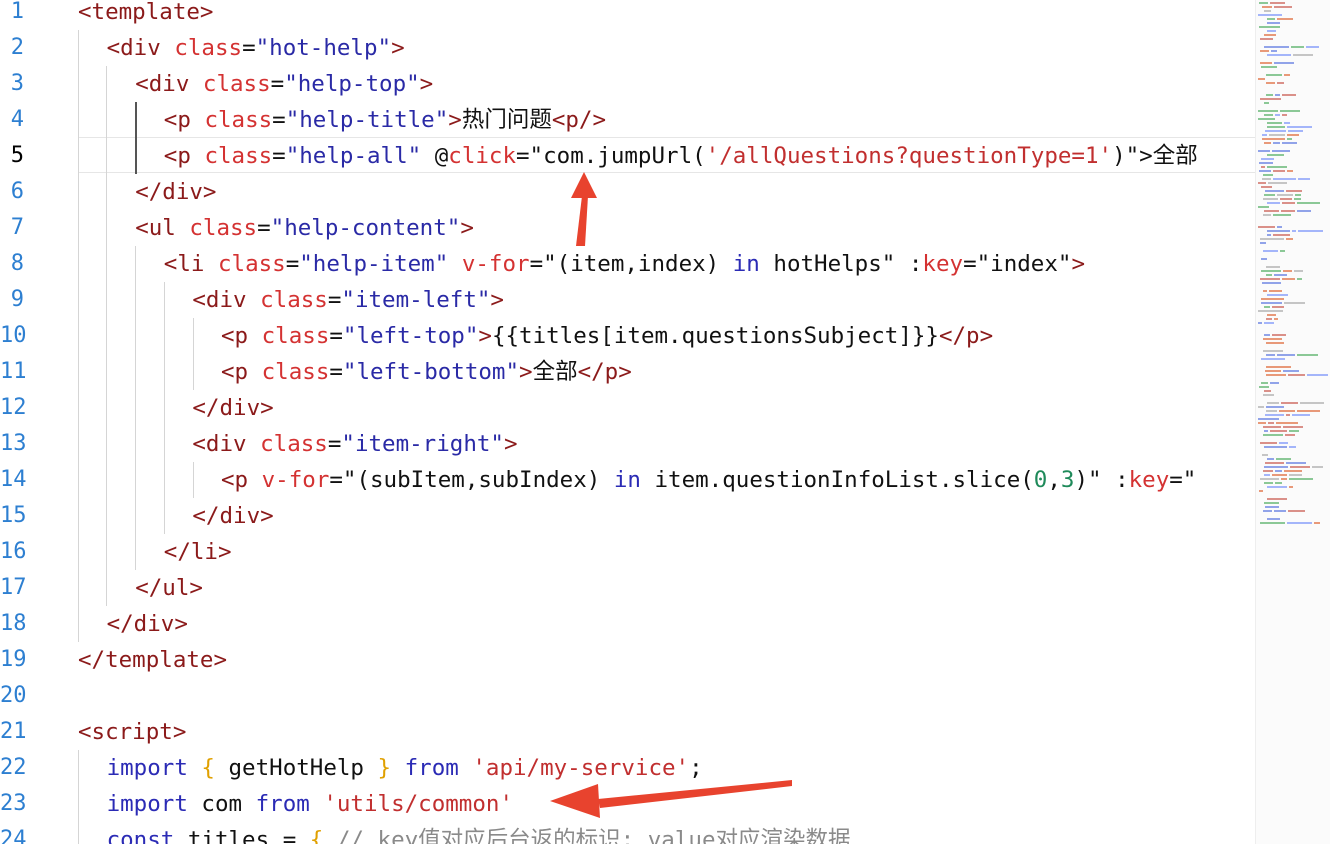 This screenshot has height=844, width=1330. Describe the element at coordinates (627, 444) in the screenshot. I see `code-line: 13 <div class="item-right">` at that location.